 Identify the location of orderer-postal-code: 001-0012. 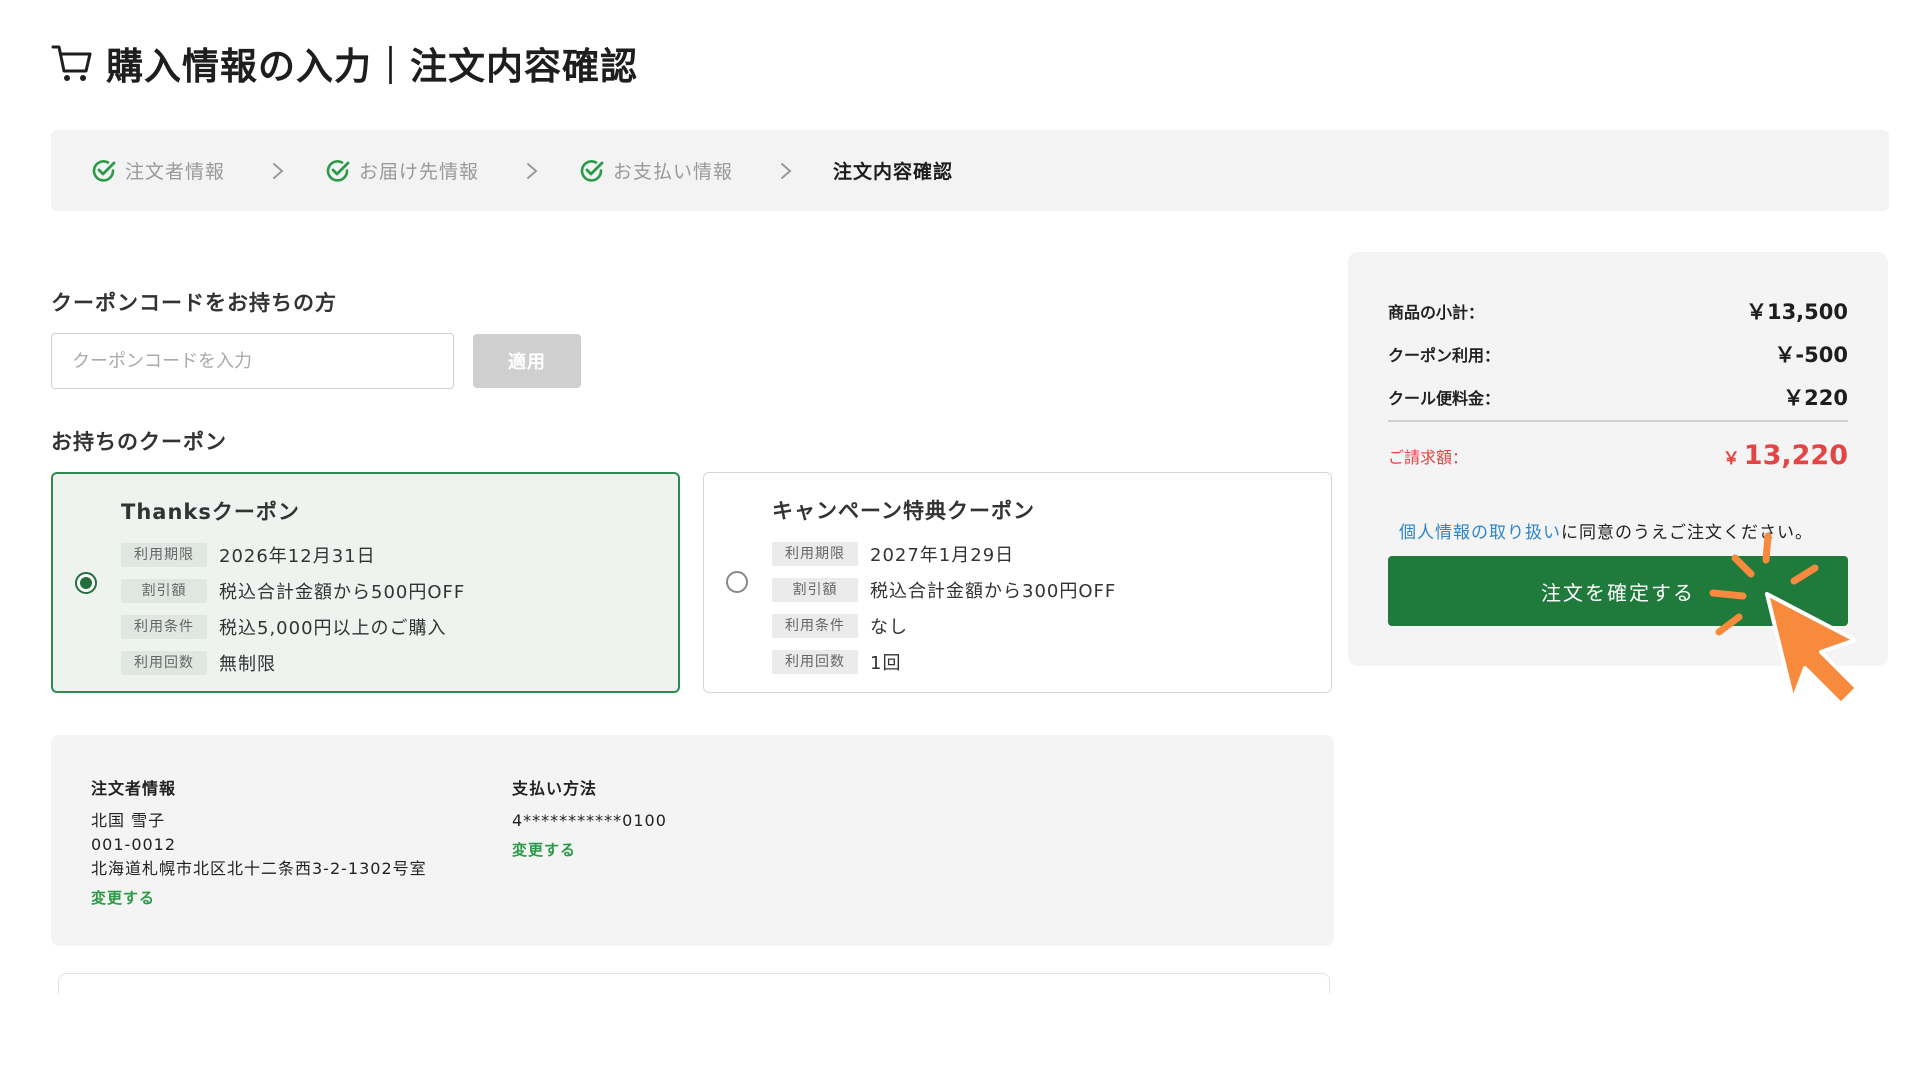
(134, 844).